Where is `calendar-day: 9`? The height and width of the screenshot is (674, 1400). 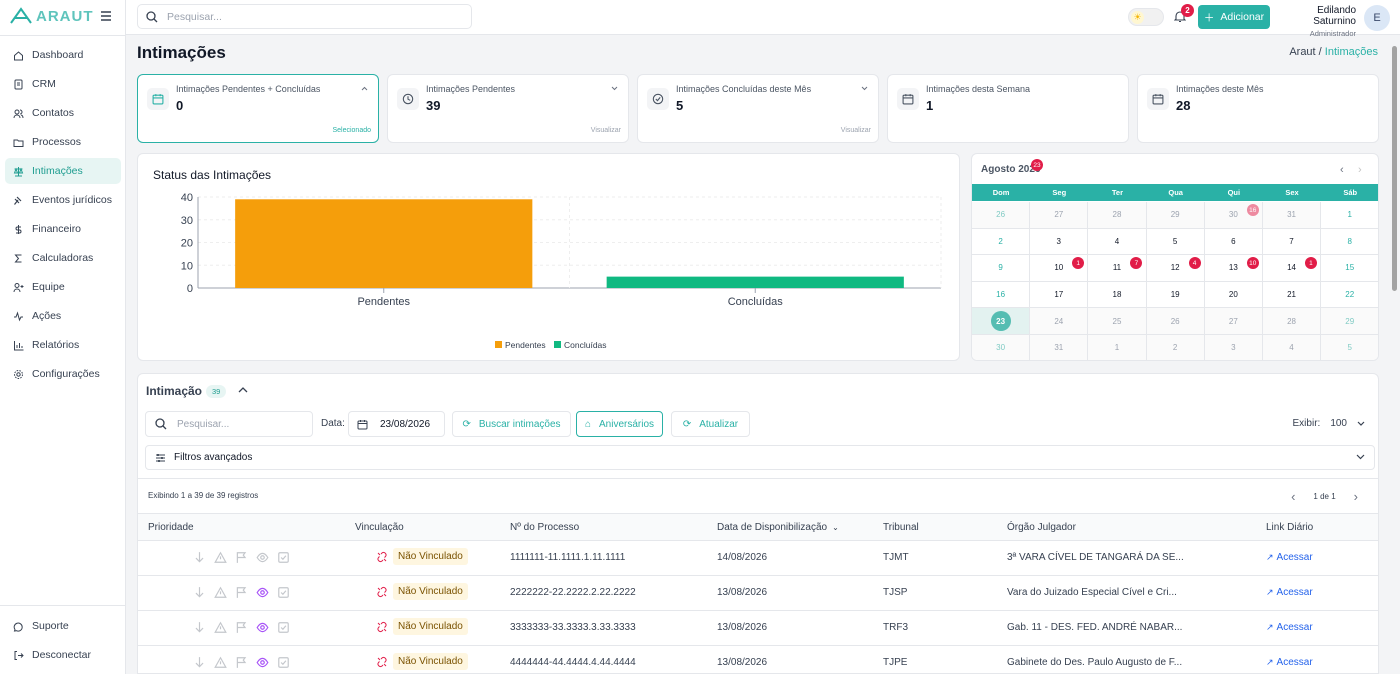 calendar-day: 9 is located at coordinates (1001, 268).